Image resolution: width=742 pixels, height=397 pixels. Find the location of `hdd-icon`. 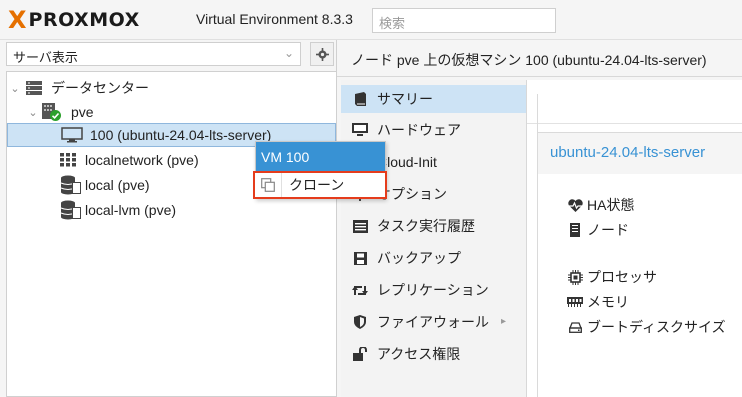

hdd-icon is located at coordinates (575, 327).